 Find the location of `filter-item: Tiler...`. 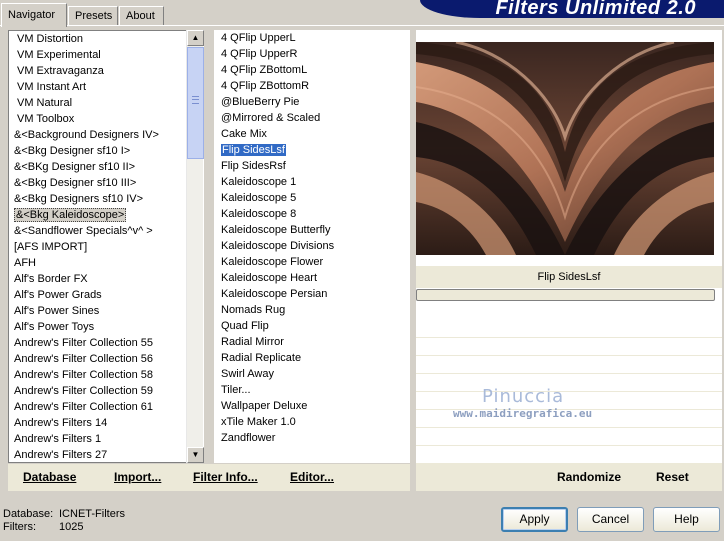

filter-item: Tiler... is located at coordinates (312, 390).